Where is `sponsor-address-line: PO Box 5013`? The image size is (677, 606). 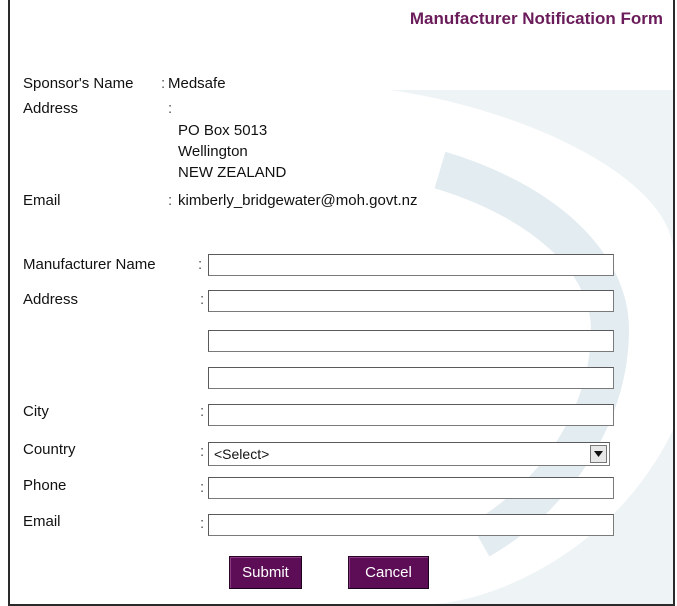 sponsor-address-line: PO Box 5013 is located at coordinates (223, 130).